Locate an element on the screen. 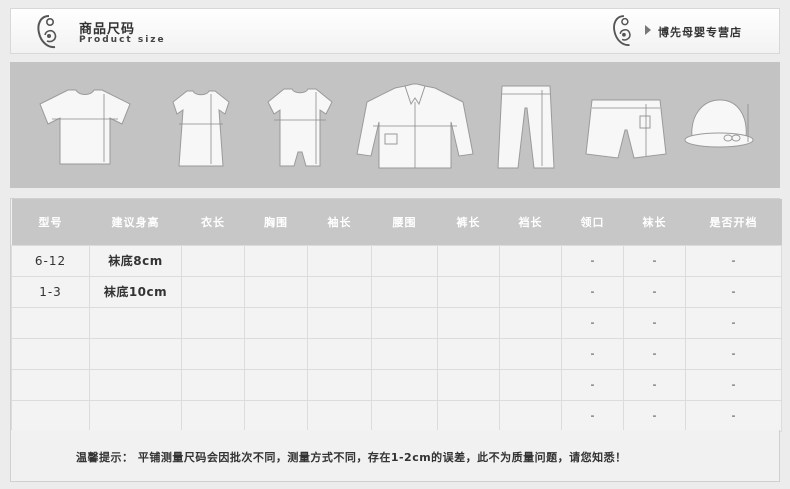  dress-icon is located at coordinates (201, 128).